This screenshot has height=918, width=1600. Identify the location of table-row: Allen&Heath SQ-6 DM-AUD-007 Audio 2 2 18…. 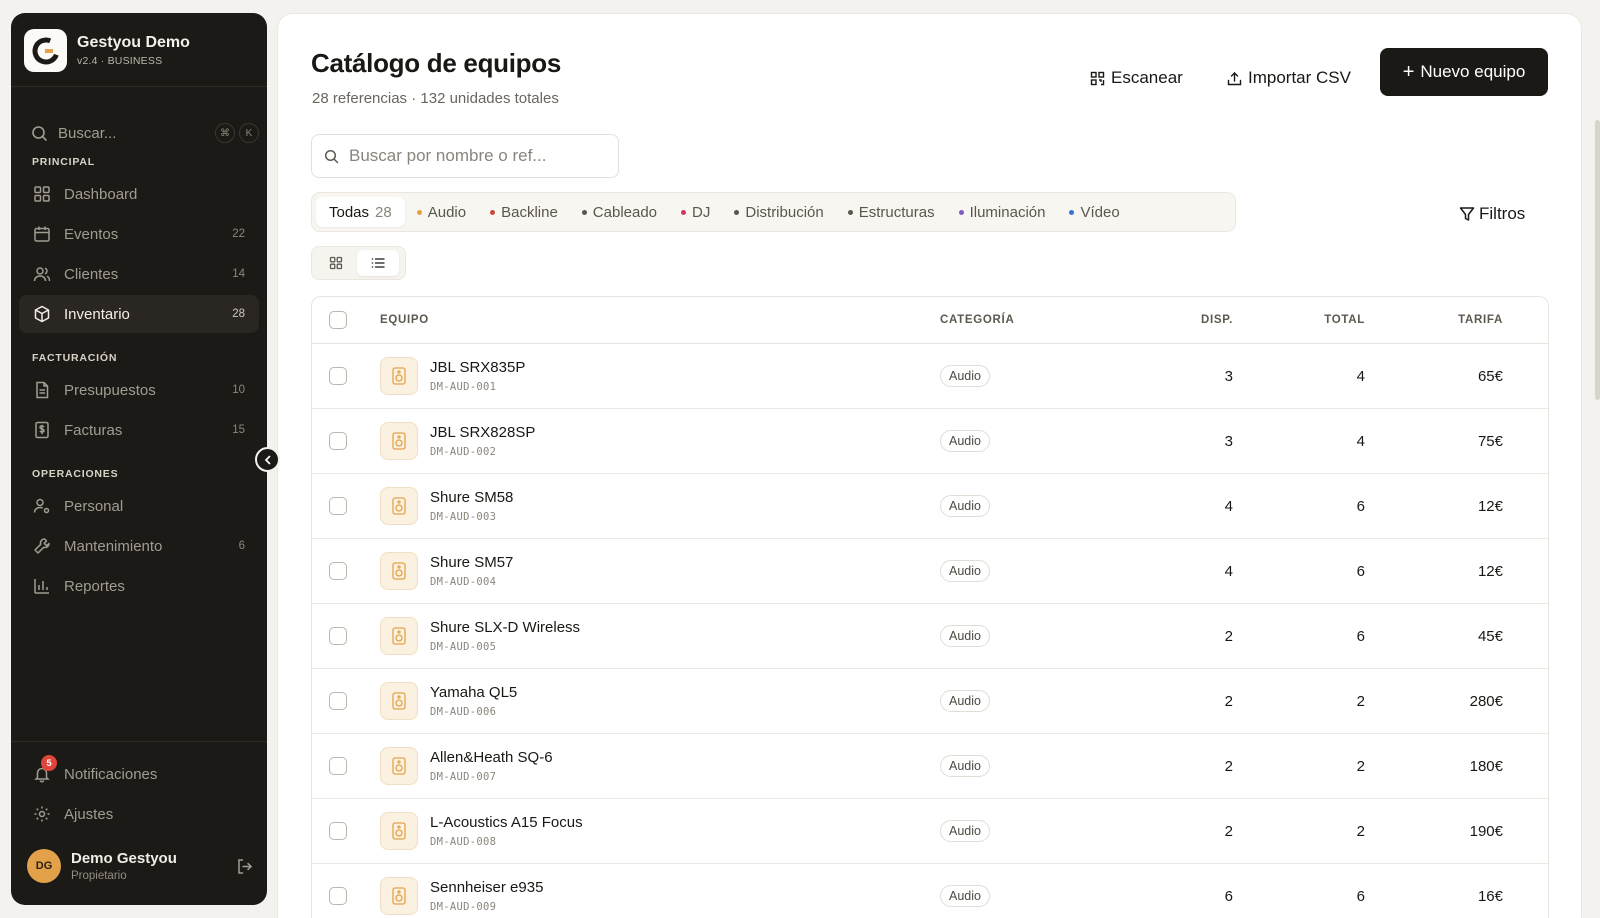
(930, 766).